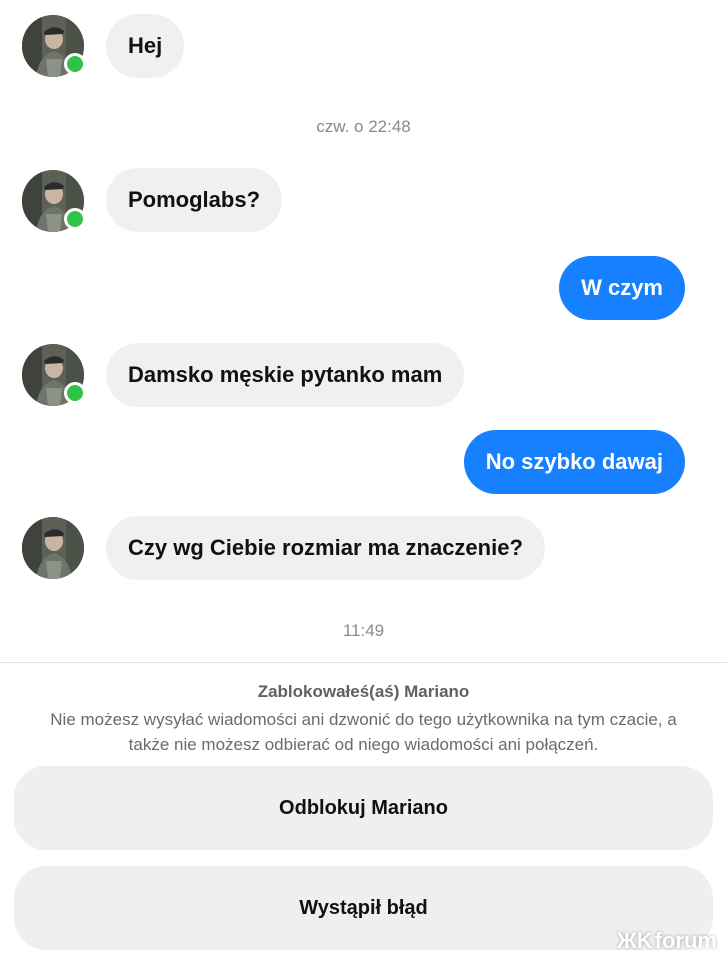  Describe the element at coordinates (634, 940) in the screenshot. I see `watermark-logo-icon: ЖK` at that location.